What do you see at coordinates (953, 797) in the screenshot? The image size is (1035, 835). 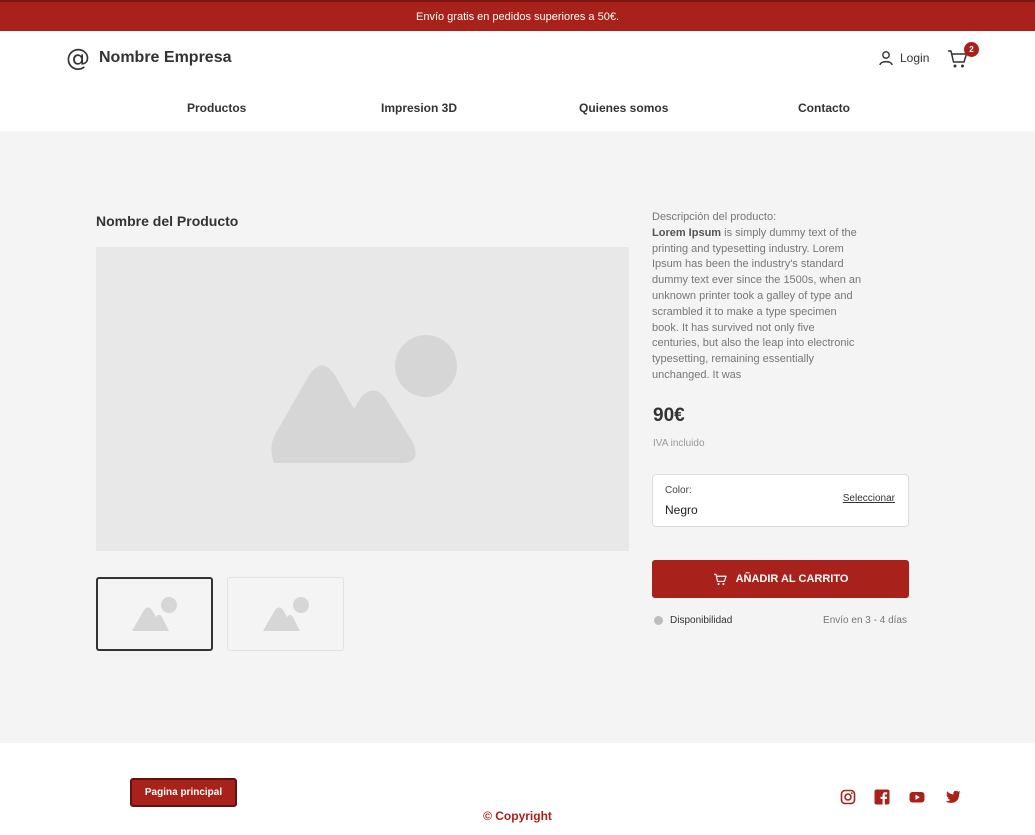 I see `twitter-icon` at bounding box center [953, 797].